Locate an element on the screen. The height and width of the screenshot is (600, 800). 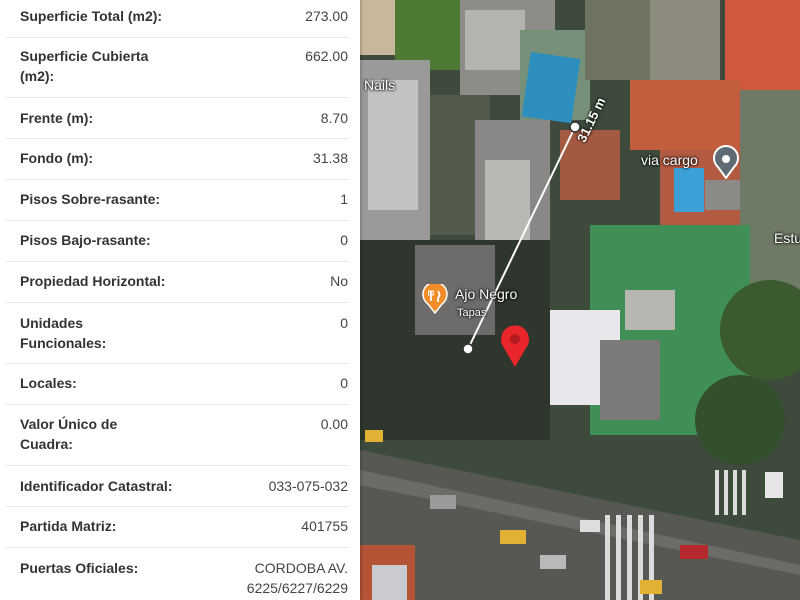
propiedad-horizontal-value: No is located at coordinates (339, 281).